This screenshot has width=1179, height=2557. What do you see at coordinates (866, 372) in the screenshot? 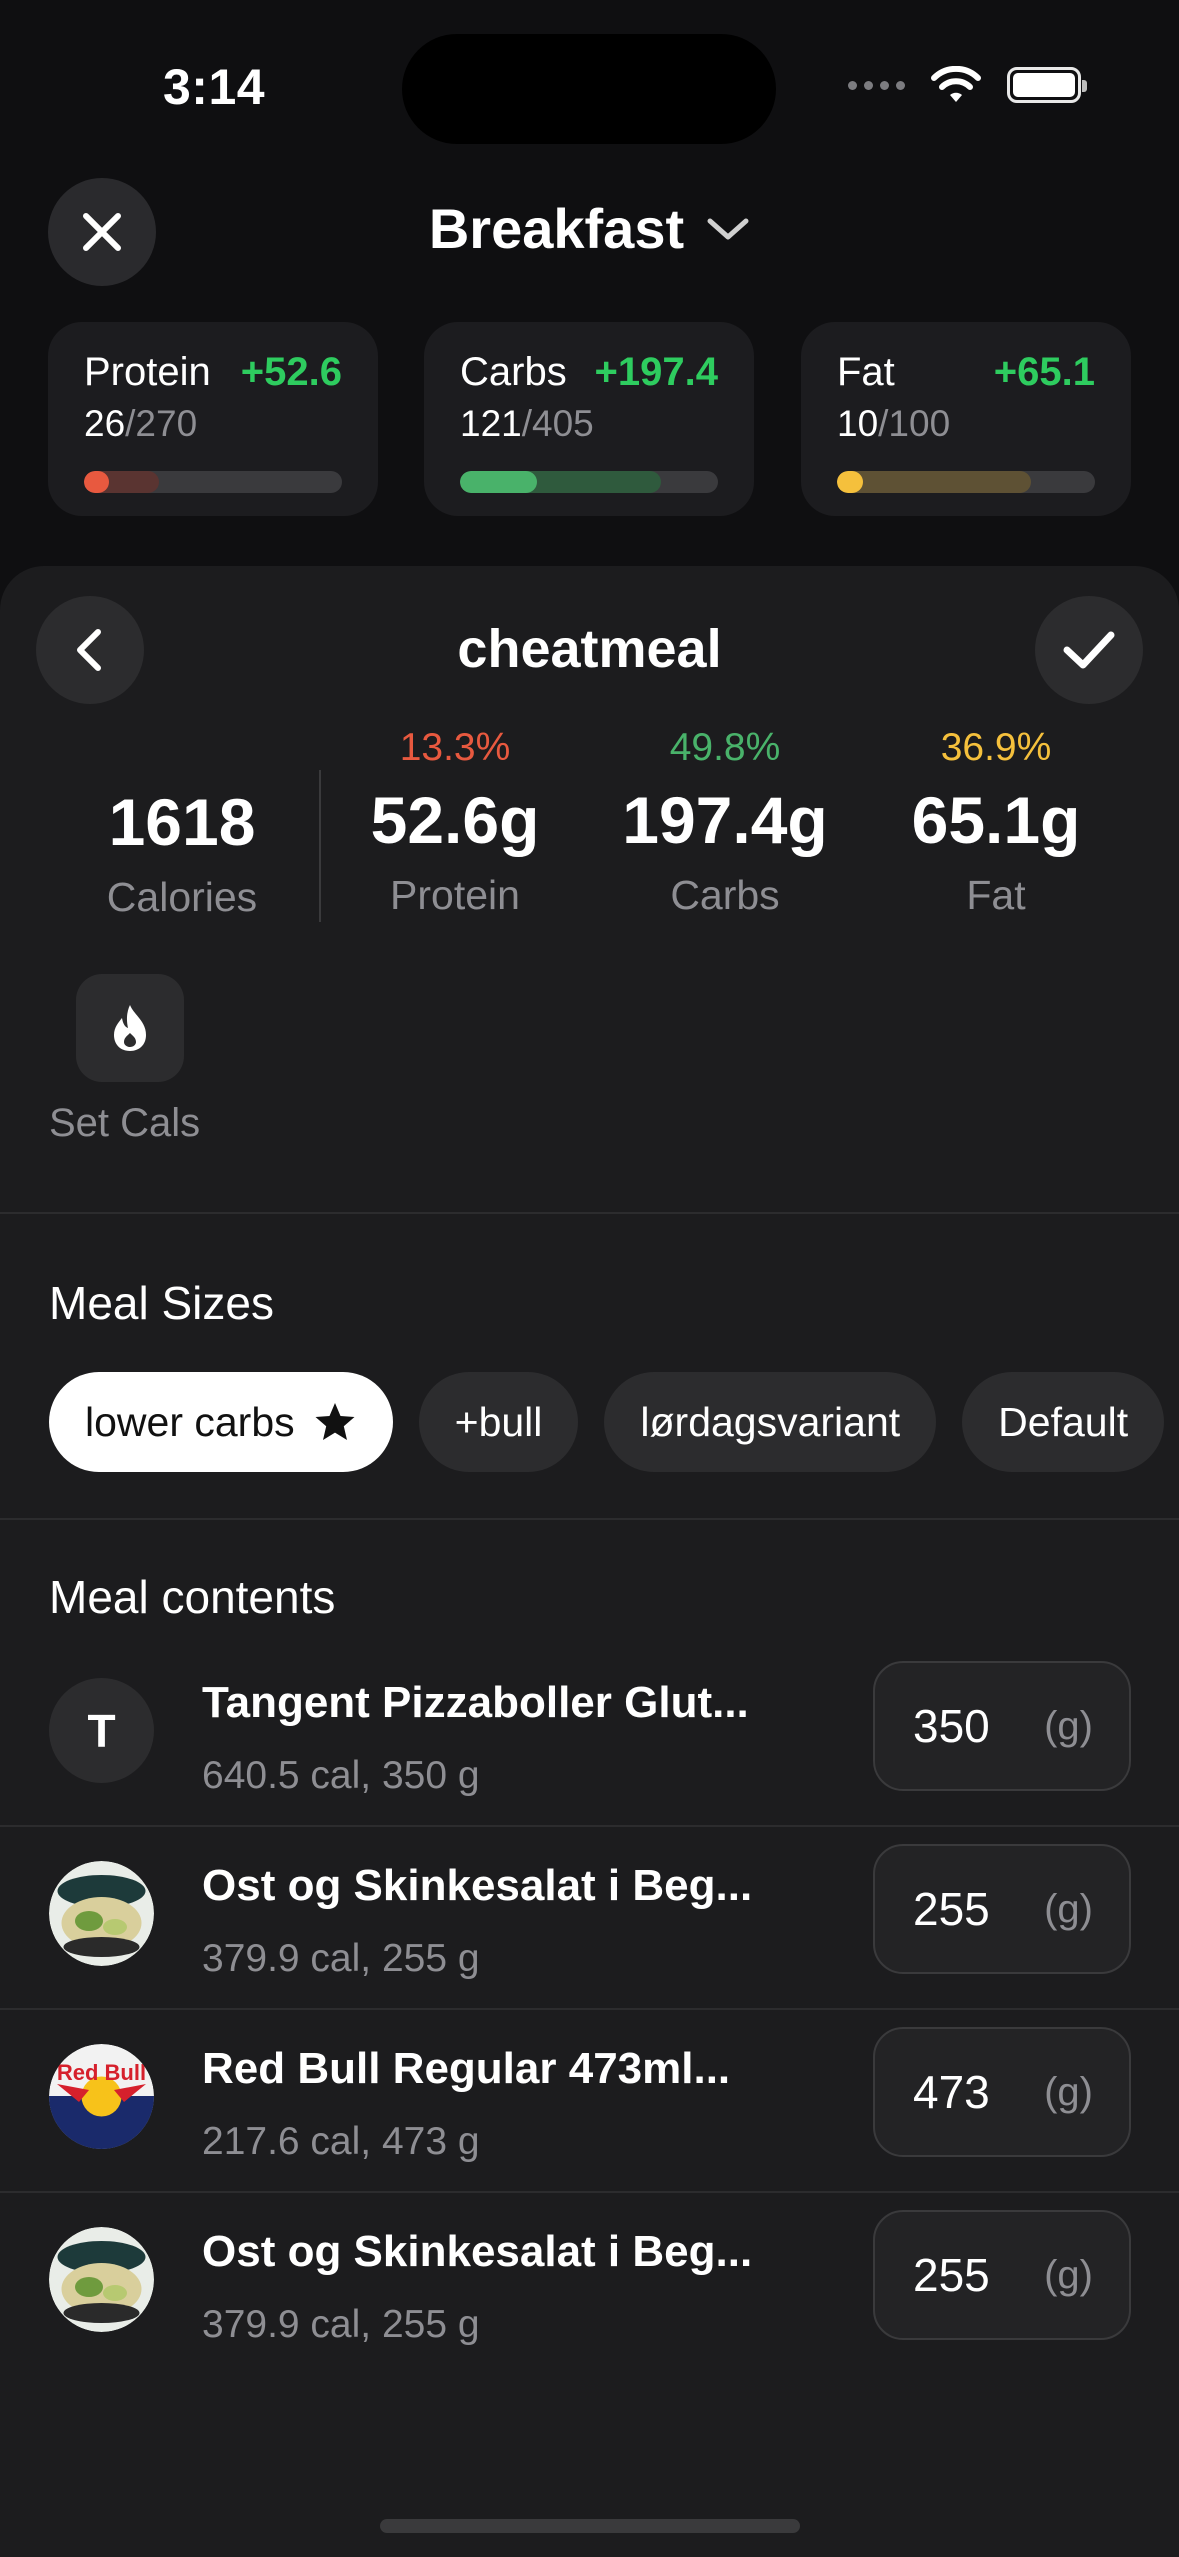
I see `macro-name: Fat` at bounding box center [866, 372].